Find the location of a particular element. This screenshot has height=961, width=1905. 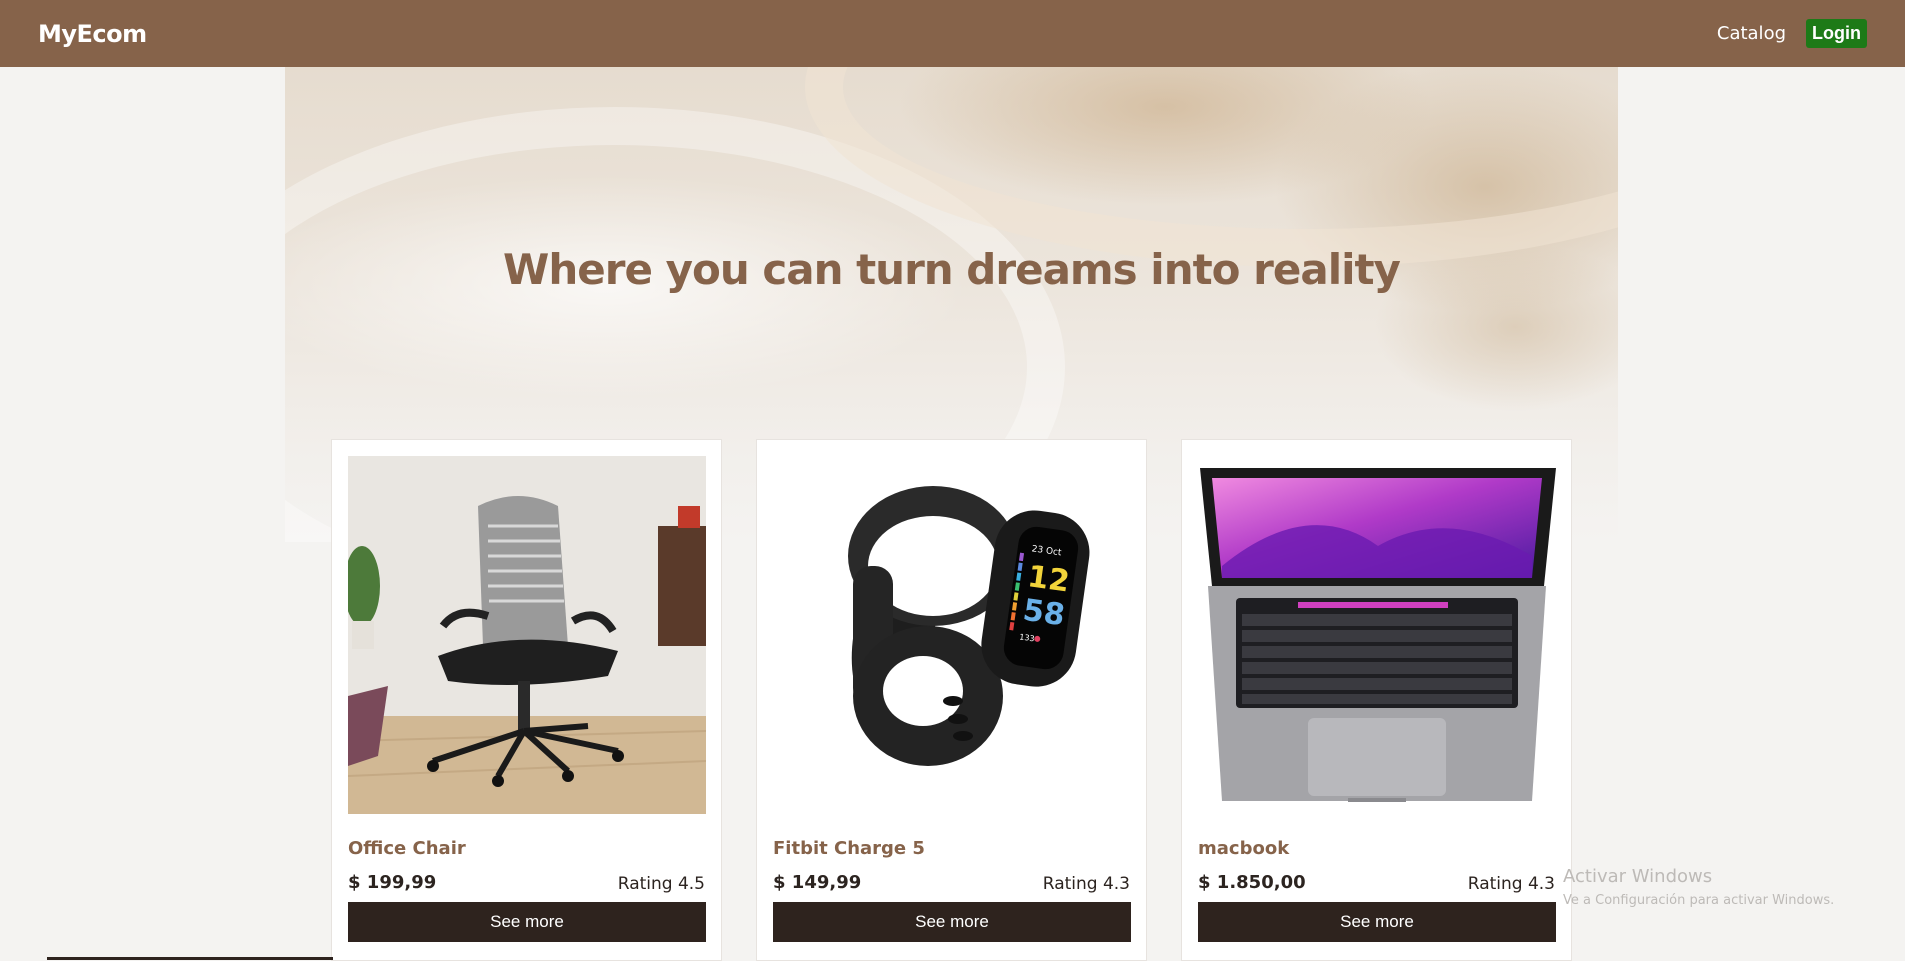

product-price: $ 149,99 is located at coordinates (817, 882).